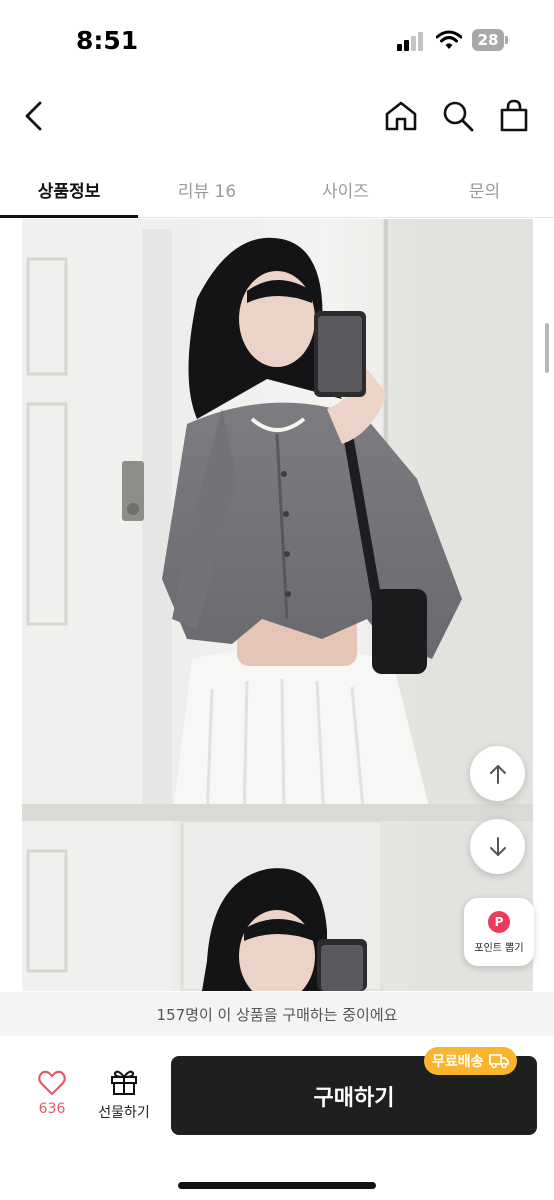 Image resolution: width=554 pixels, height=1200 pixels. I want to click on point-draw-button: P 포인트 뽑기, so click(499, 932).